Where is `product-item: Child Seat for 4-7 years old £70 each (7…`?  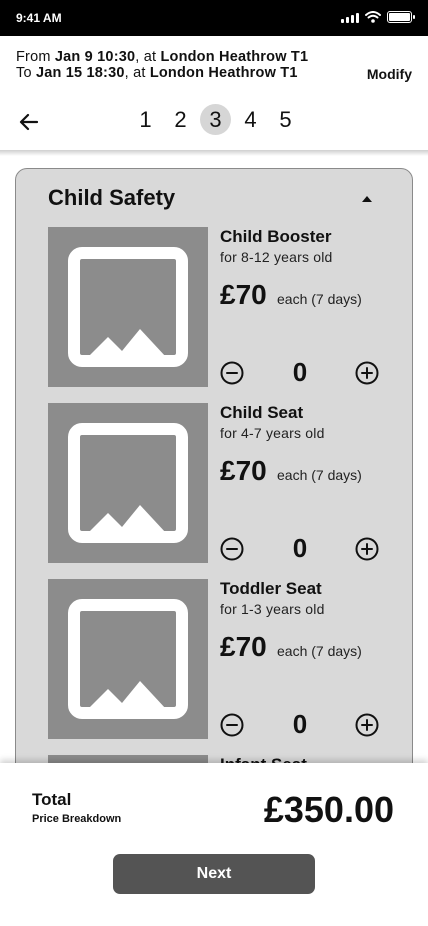 product-item: Child Seat for 4-7 years old £70 each (7… is located at coordinates (223, 483).